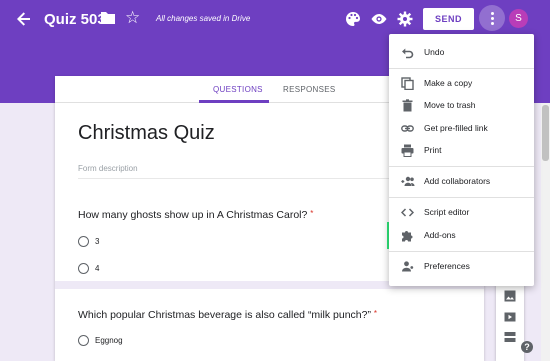  I want to click on tab-questions: QUESTIONS, so click(238, 89).